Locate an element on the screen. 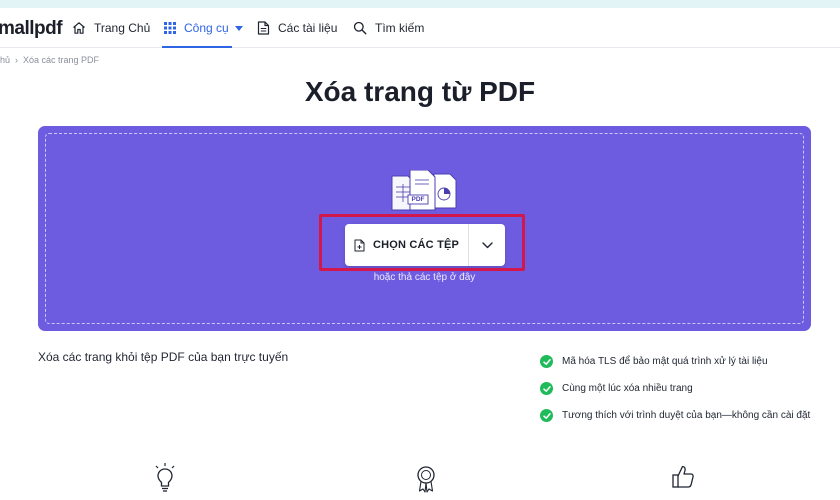  breadcrumb: hủ › Xóa các trang PDF is located at coordinates (49, 60).